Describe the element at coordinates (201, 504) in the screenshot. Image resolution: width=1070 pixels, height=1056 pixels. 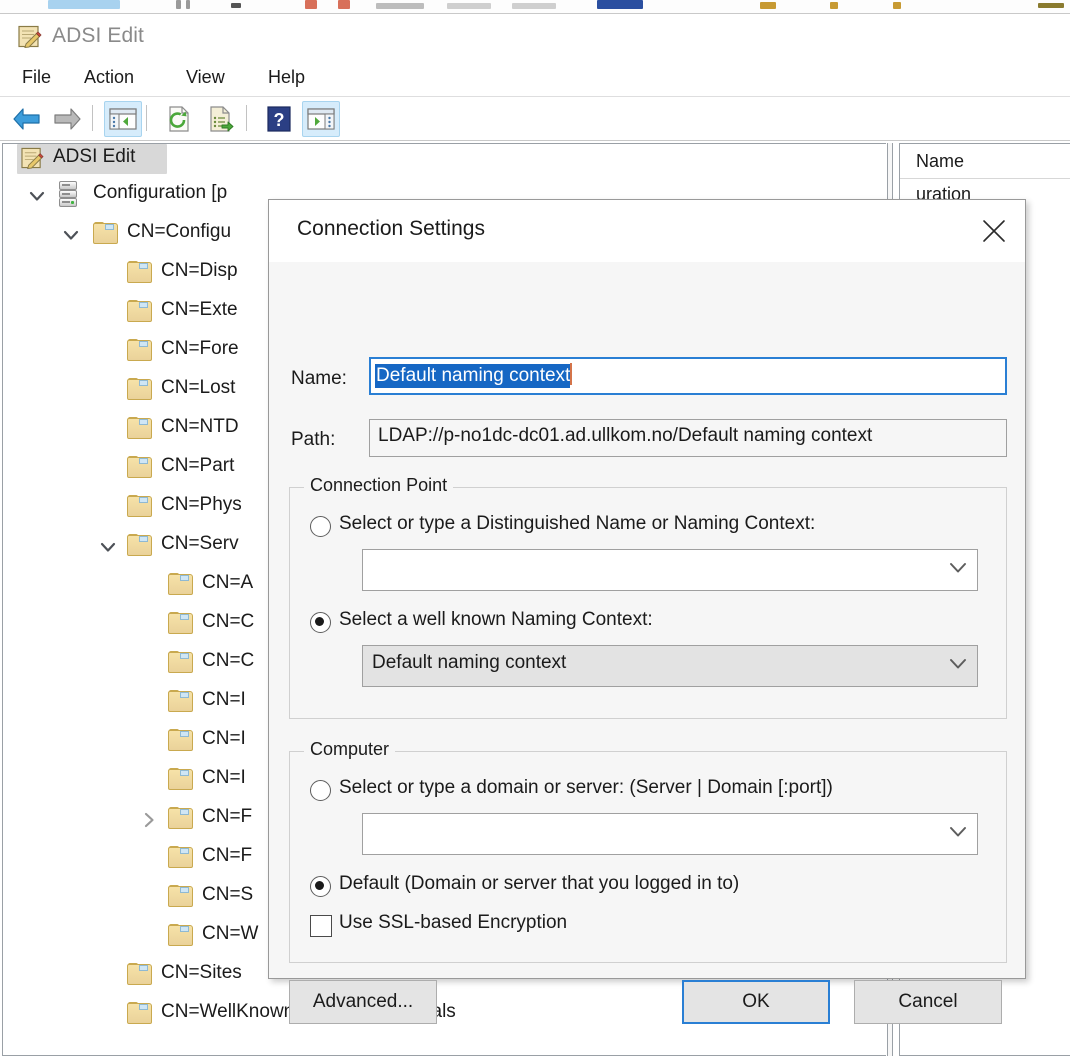
I see `tree-item-label: CN=Phys` at that location.